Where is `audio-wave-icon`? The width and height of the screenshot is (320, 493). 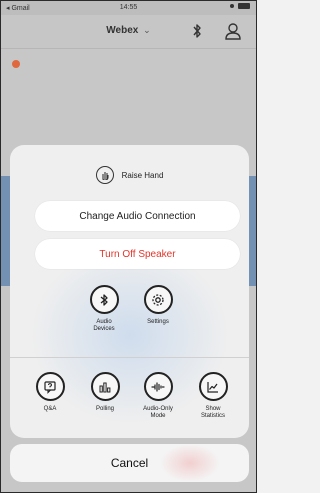
audio-wave-icon is located at coordinates (158, 386).